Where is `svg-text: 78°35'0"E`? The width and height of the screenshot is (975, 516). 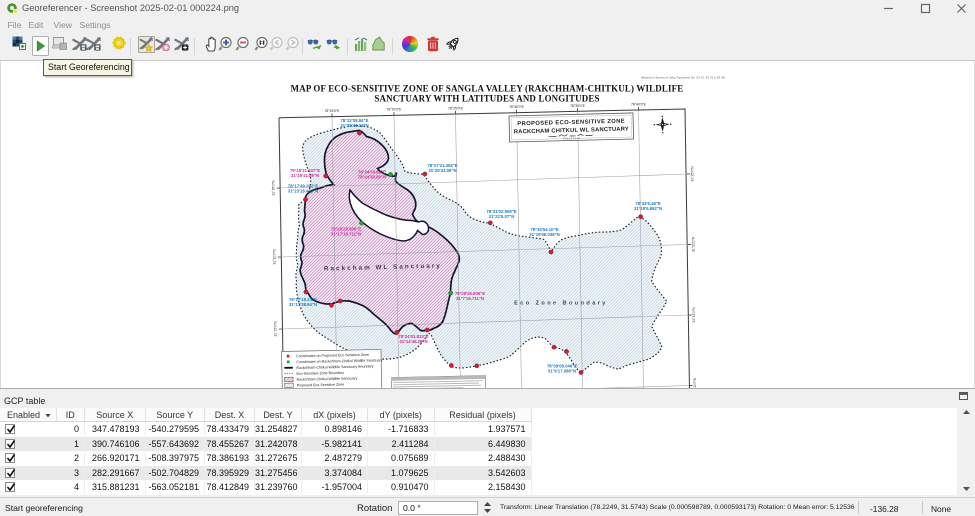 svg-text: 78°35'0"E is located at coordinates (578, 106).